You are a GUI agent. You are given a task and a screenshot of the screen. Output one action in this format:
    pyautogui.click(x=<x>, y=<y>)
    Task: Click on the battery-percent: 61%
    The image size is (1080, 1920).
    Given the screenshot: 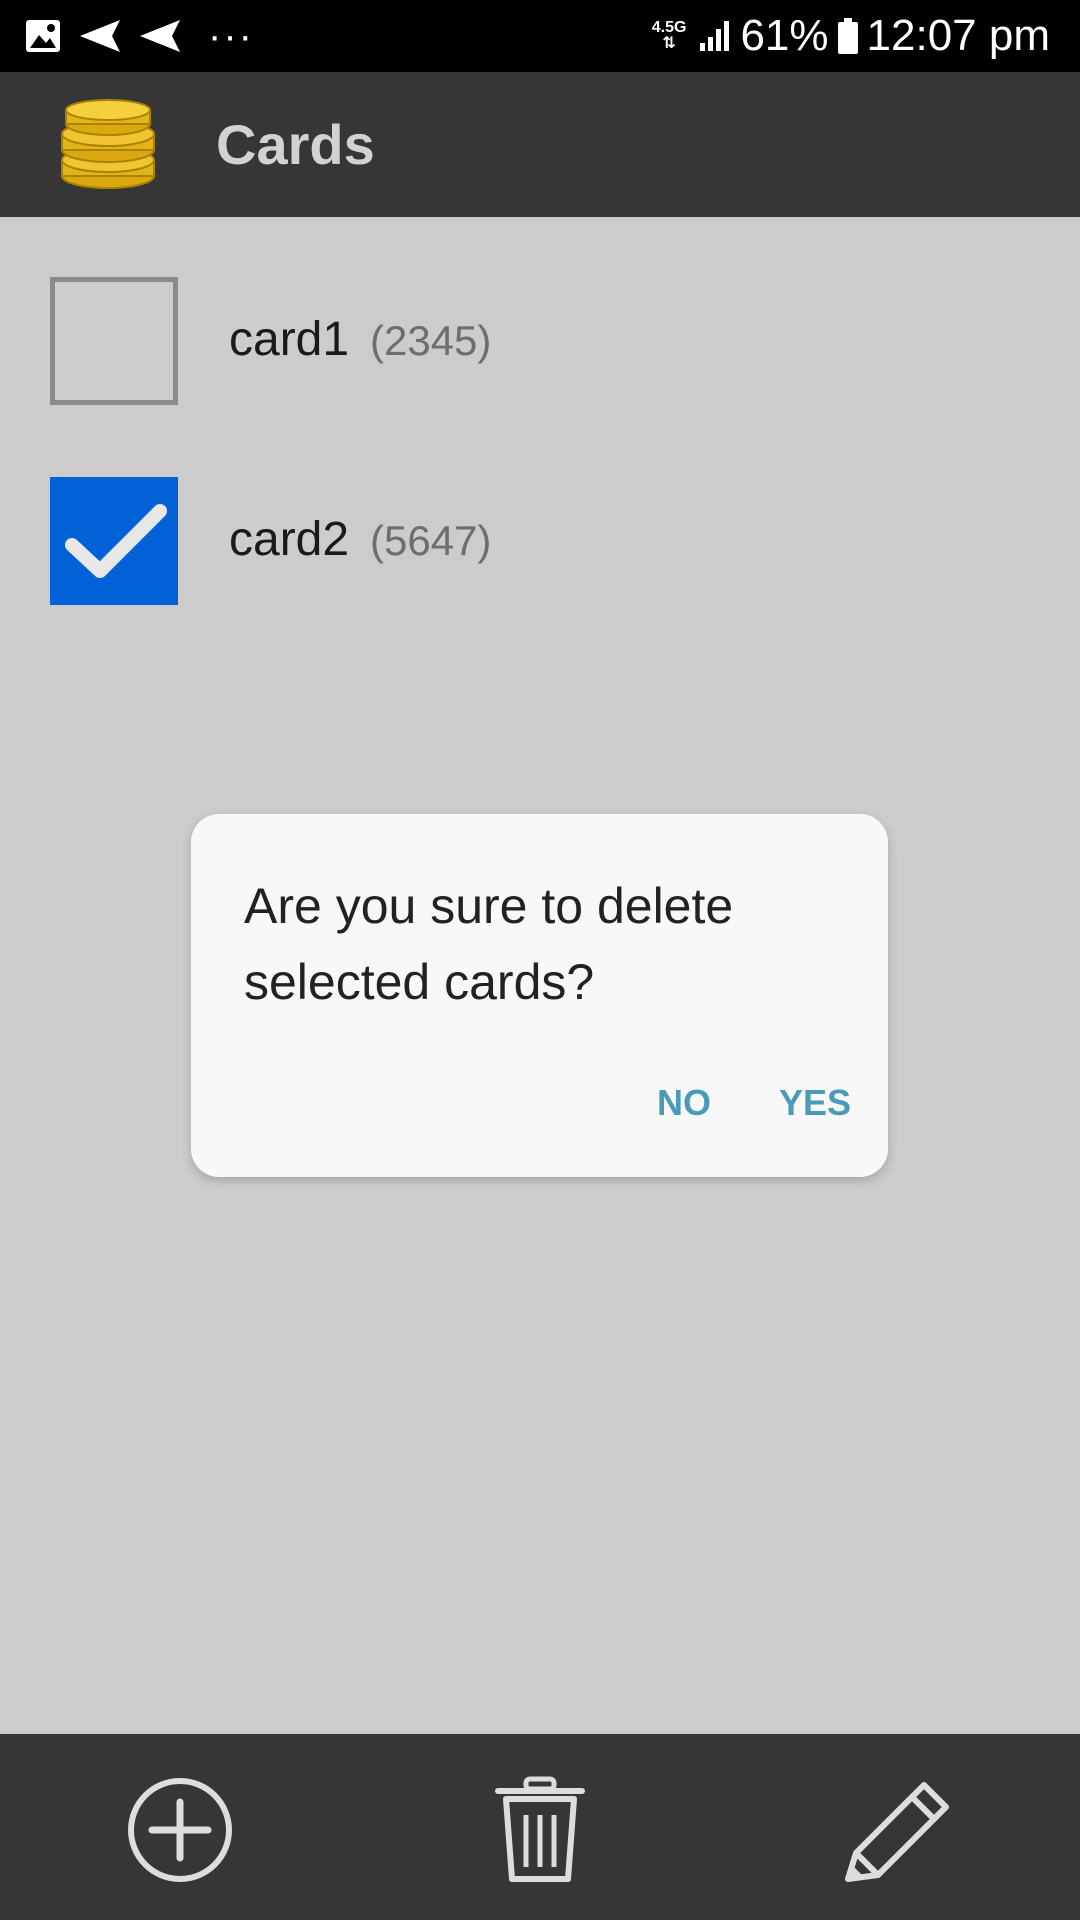 What is the action you would take?
    pyautogui.click(x=784, y=35)
    